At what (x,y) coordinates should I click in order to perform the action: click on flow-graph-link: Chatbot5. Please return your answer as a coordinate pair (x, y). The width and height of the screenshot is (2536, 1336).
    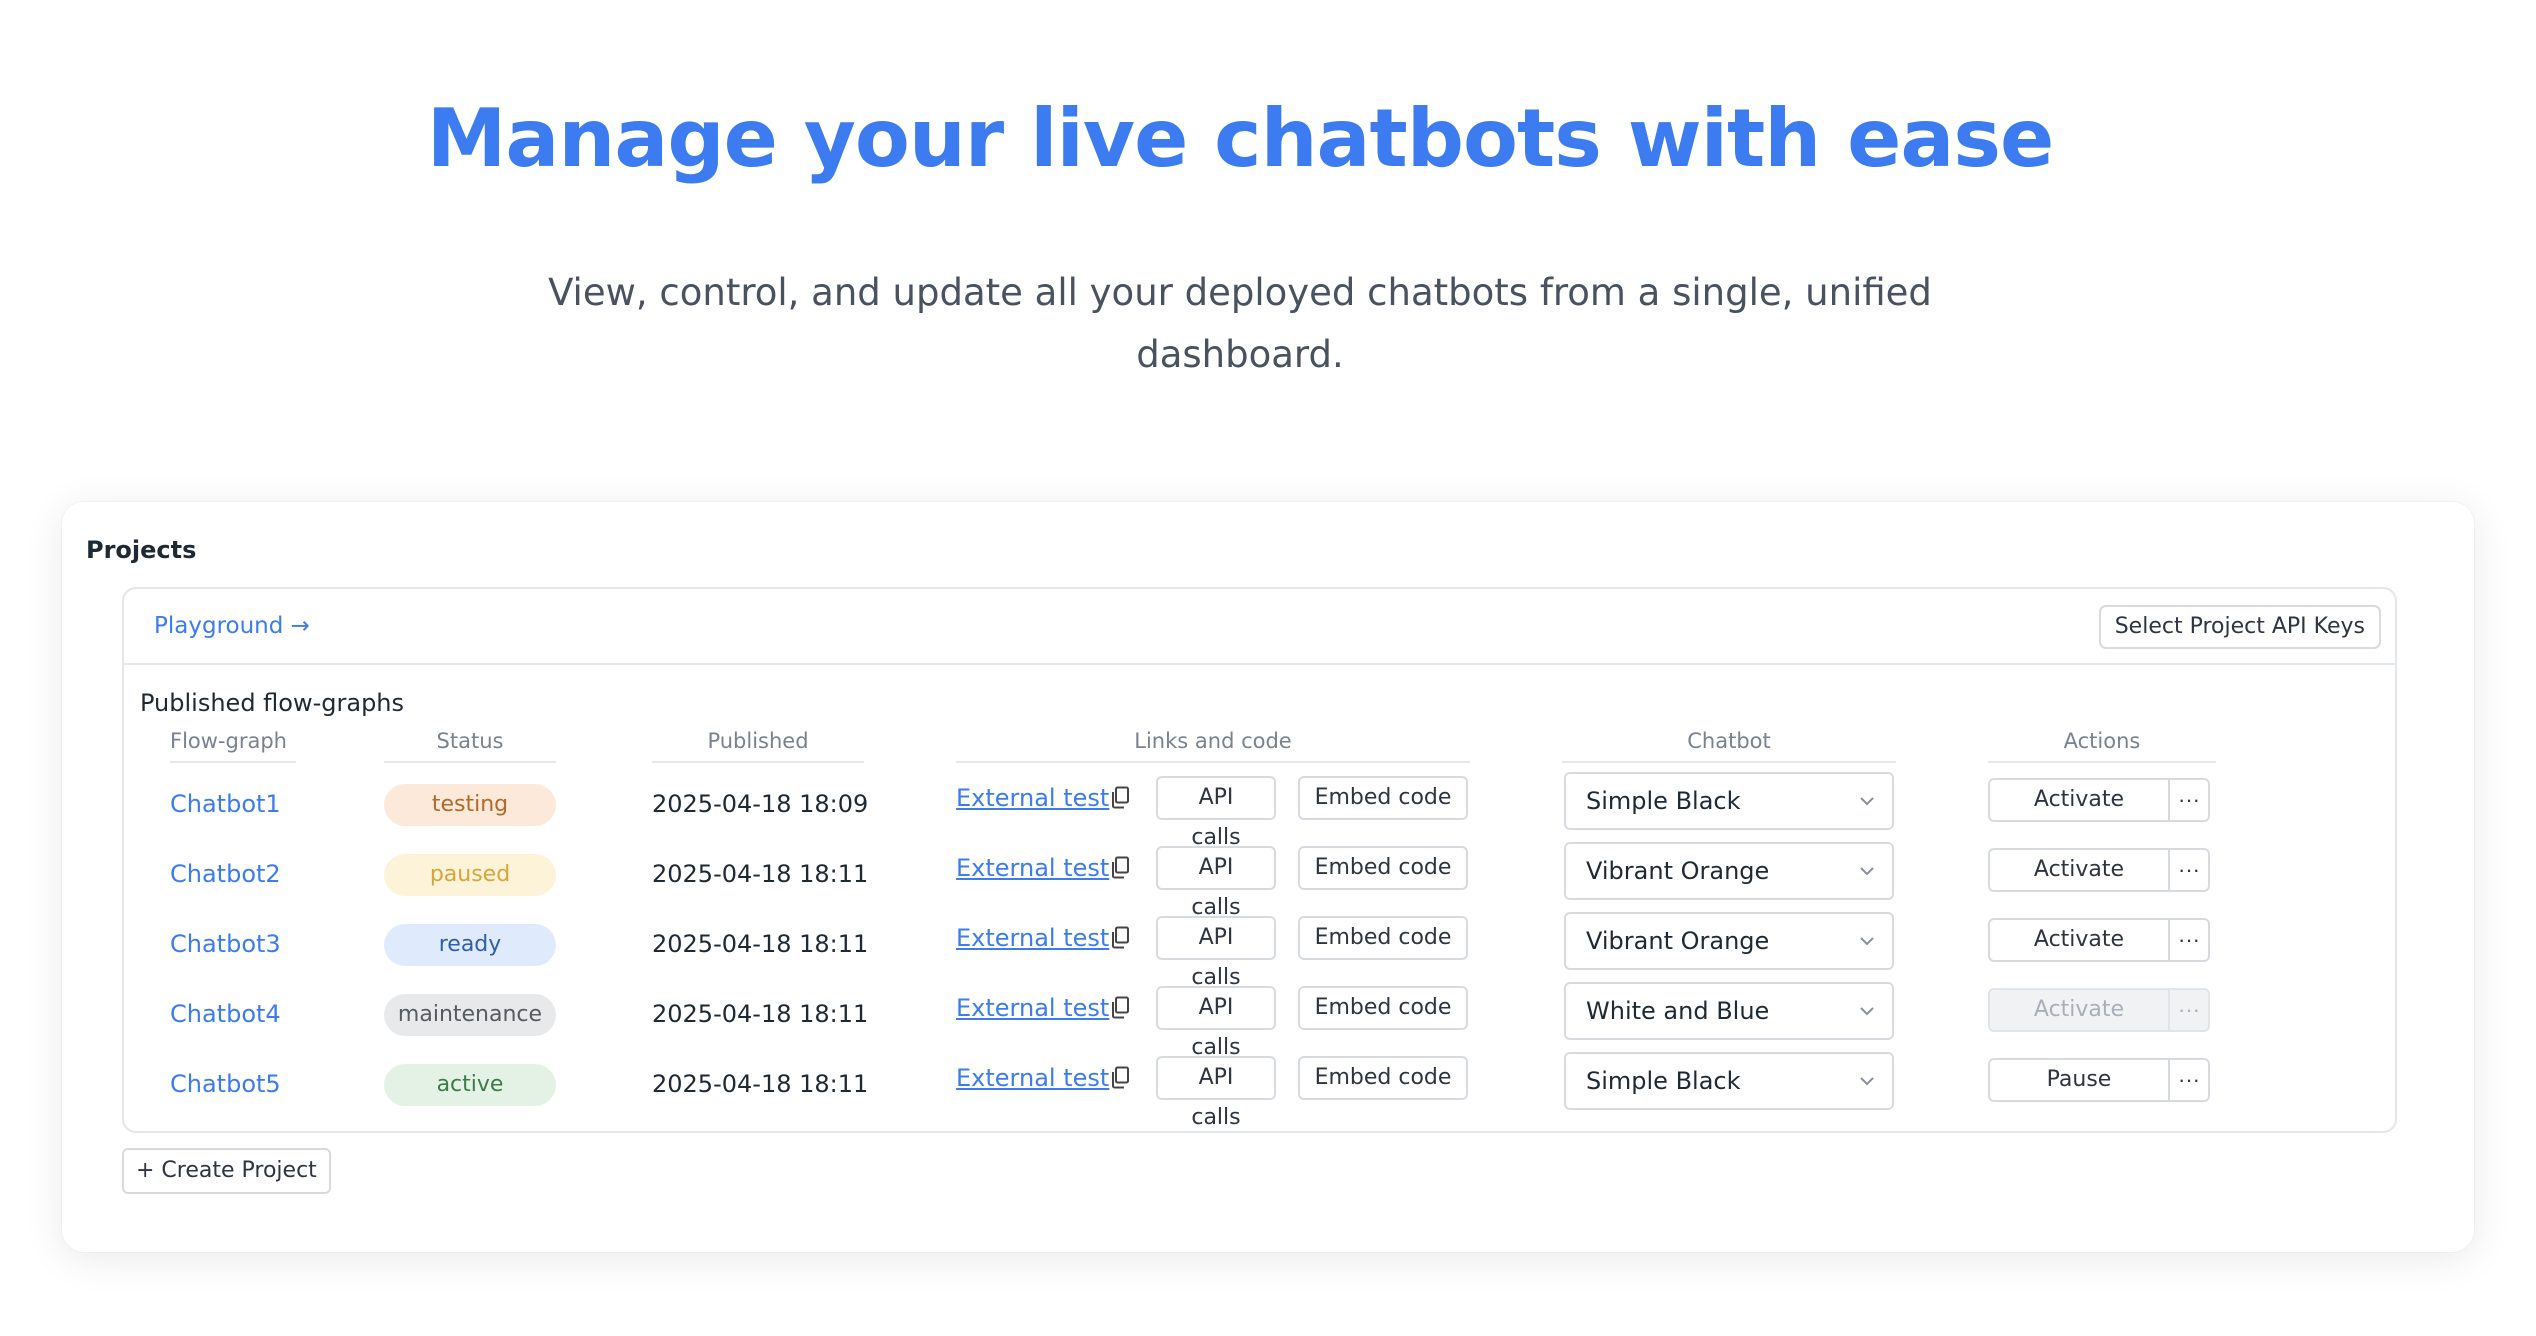
    Looking at the image, I should click on (225, 1084).